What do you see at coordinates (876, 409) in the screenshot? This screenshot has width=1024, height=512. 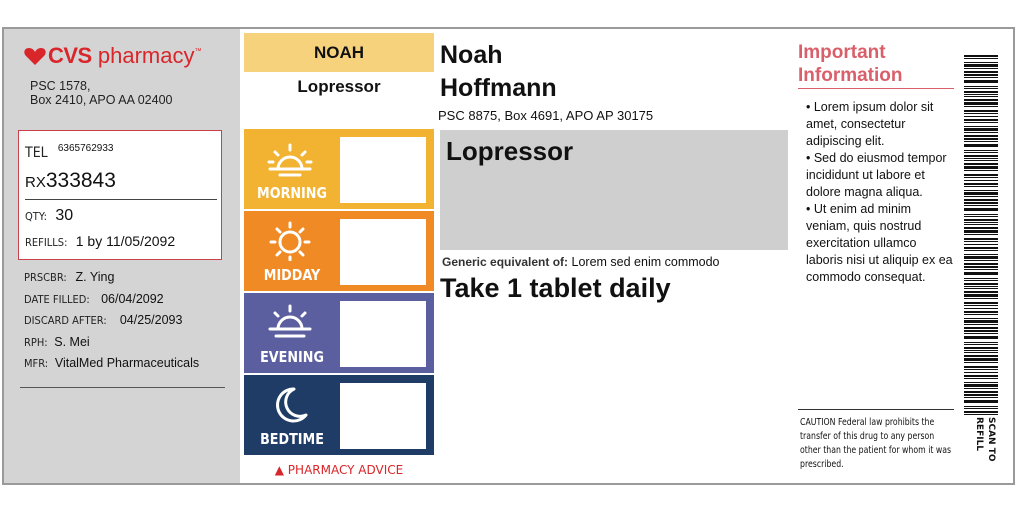 I see `caution-divider` at bounding box center [876, 409].